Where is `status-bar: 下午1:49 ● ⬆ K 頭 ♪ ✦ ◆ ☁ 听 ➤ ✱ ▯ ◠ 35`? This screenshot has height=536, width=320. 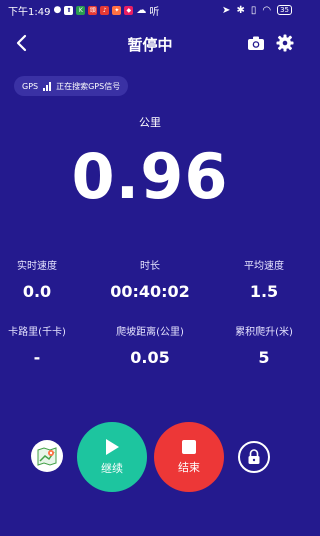 status-bar: 下午1:49 ● ⬆ K 頭 ♪ ✦ ◆ ☁ 听 ➤ ✱ ▯ ◠ 35 is located at coordinates (150, 10).